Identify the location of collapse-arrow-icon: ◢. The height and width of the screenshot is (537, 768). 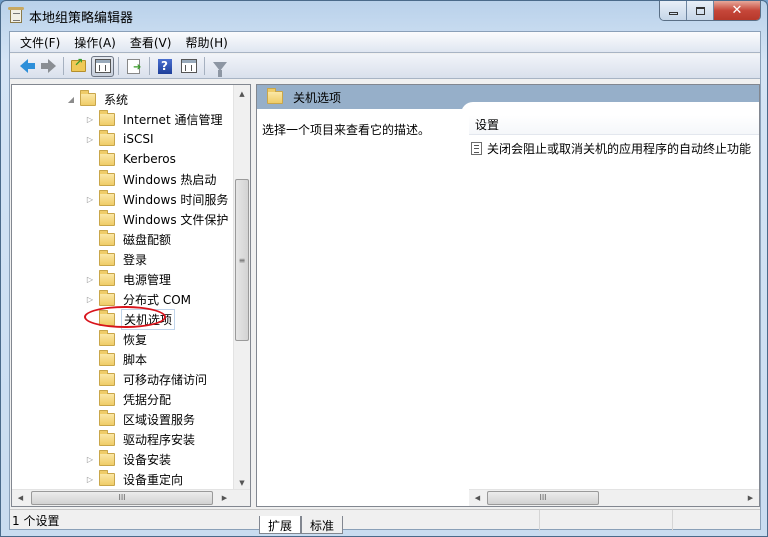
(71, 99).